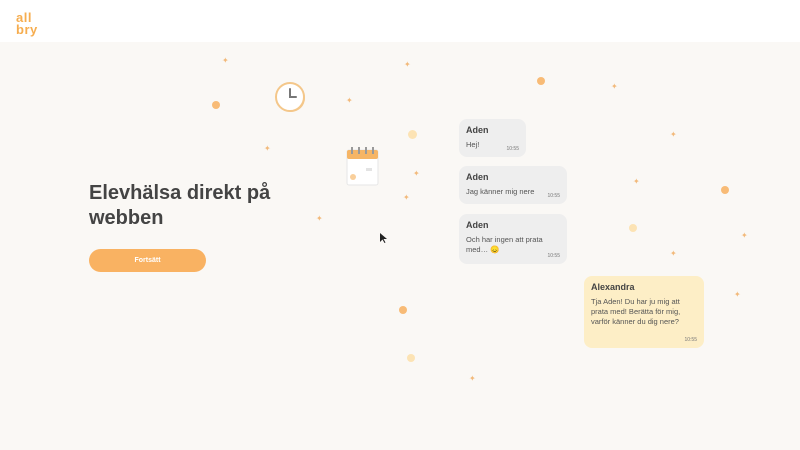 Image resolution: width=800 pixels, height=450 pixels. What do you see at coordinates (492, 138) in the screenshot?
I see `chat-bubble: Aden Hej! 10:55` at bounding box center [492, 138].